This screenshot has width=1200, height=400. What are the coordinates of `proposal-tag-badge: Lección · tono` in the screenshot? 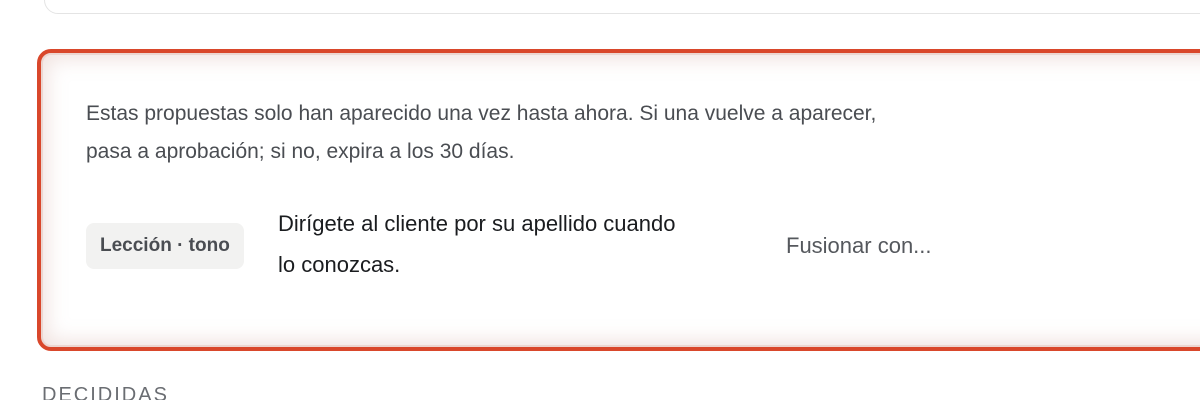 It's located at (165, 246).